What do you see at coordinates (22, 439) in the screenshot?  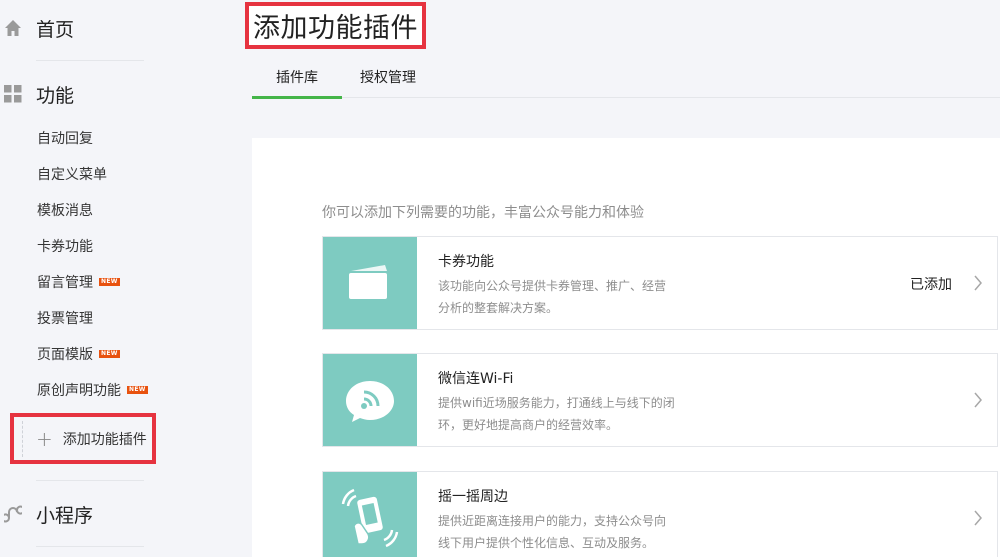 I see `dashed-divider` at bounding box center [22, 439].